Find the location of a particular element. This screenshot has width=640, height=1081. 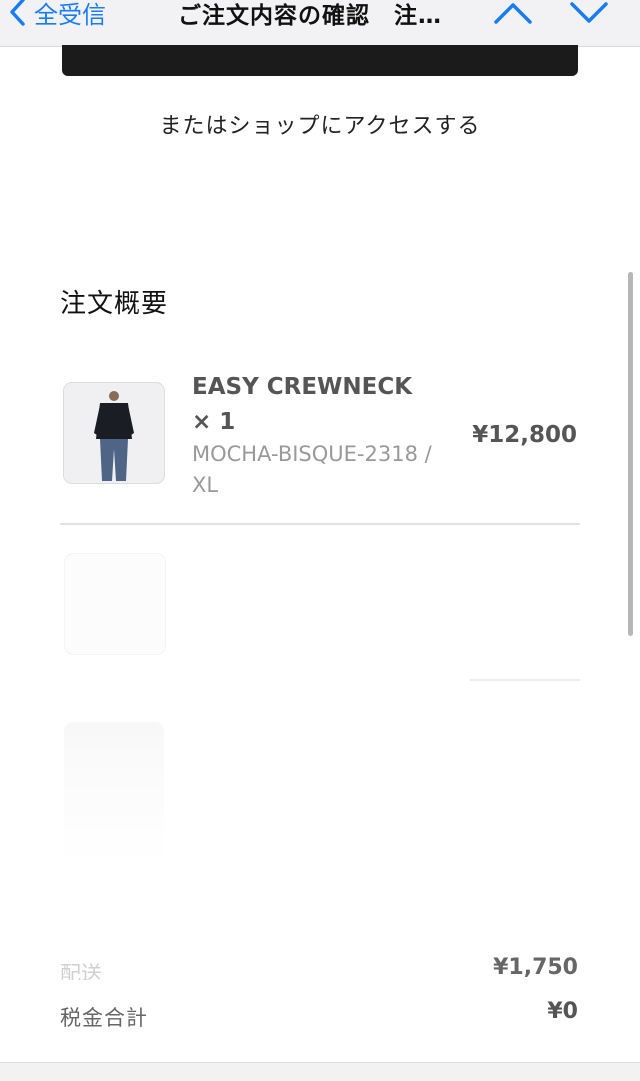

bottom-toolbar is located at coordinates (320, 1071).